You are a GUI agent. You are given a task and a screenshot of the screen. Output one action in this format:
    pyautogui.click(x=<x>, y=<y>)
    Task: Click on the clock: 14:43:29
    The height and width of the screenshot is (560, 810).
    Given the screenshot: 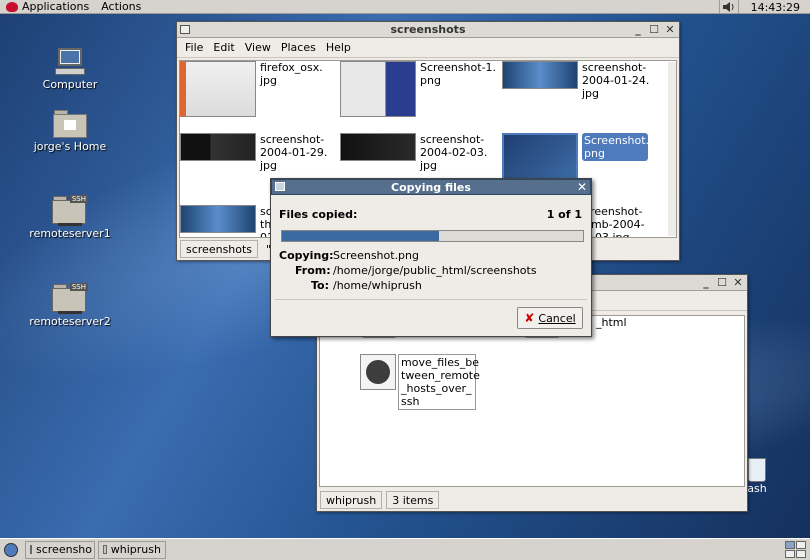 What is the action you would take?
    pyautogui.click(x=774, y=7)
    